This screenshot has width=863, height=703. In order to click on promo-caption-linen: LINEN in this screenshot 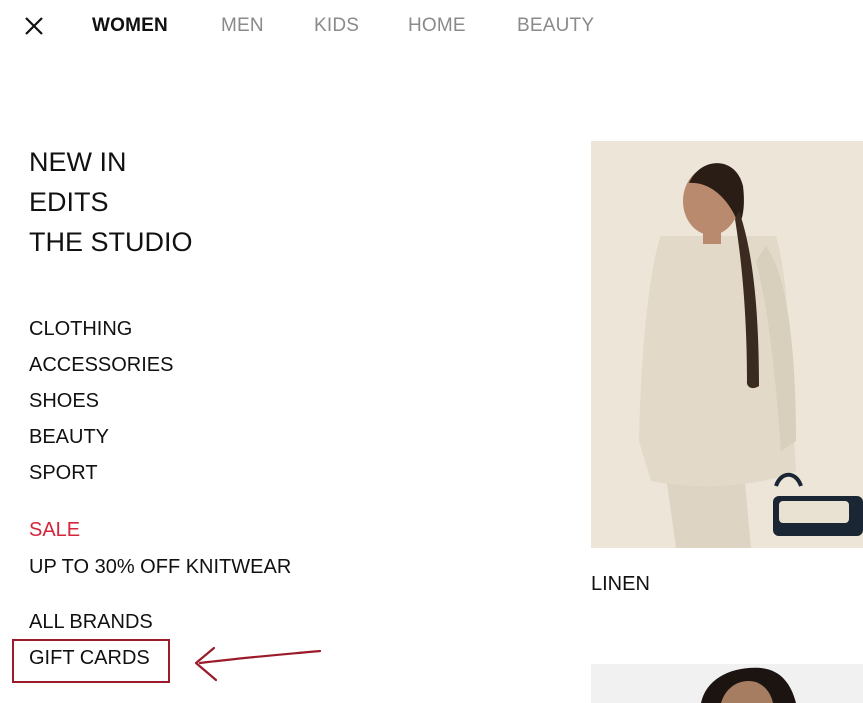, I will do `click(620, 584)`.